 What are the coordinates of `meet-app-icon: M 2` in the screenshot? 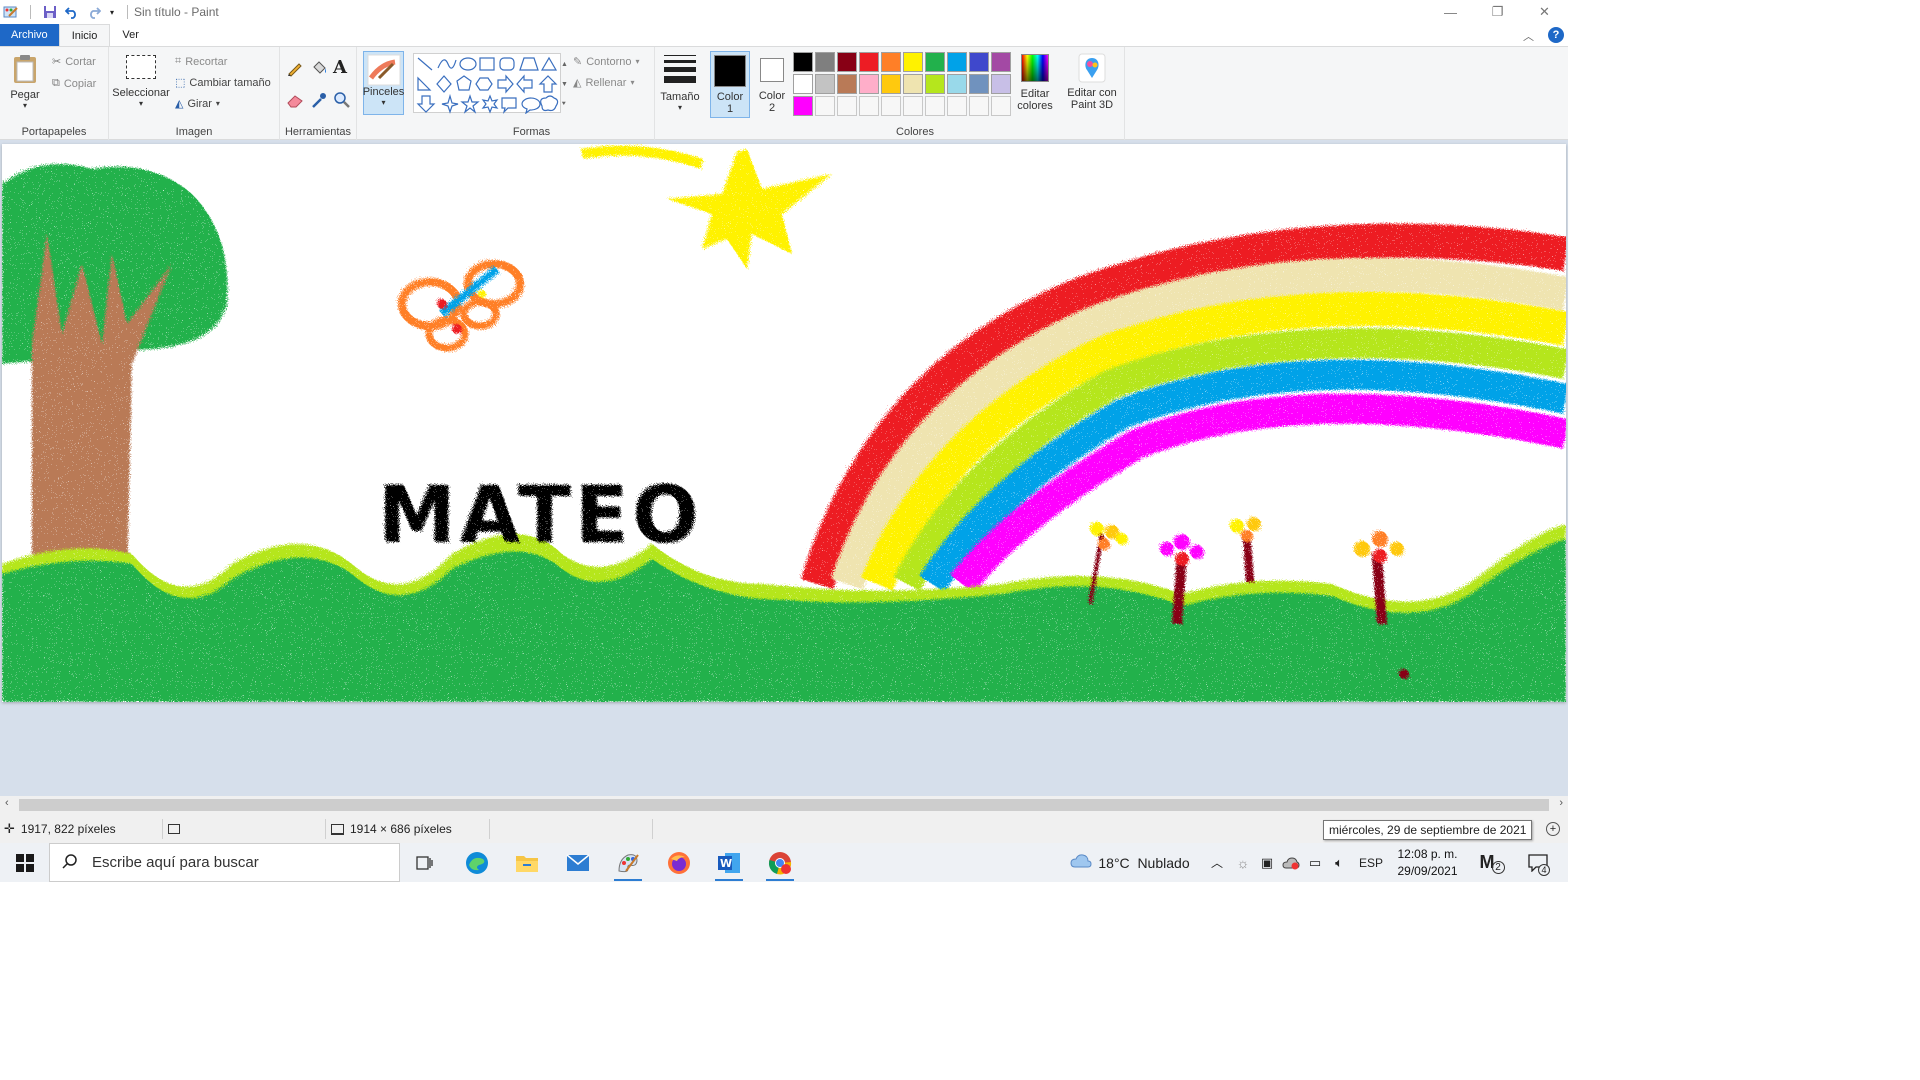 It's located at (1492, 862).